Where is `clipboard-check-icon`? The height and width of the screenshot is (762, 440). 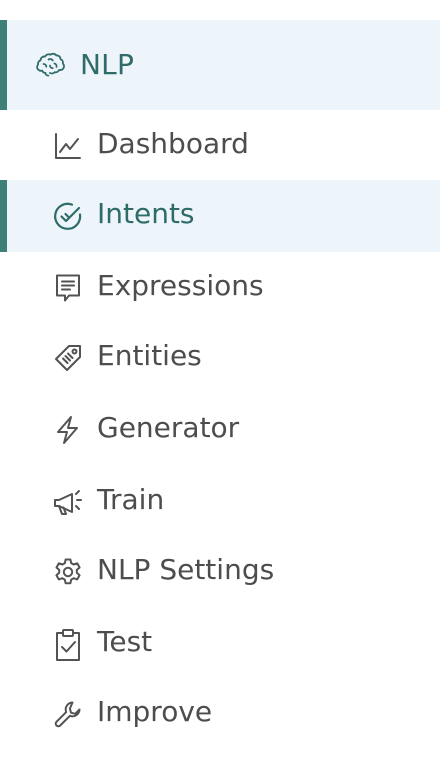
clipboard-check-icon is located at coordinates (68, 644).